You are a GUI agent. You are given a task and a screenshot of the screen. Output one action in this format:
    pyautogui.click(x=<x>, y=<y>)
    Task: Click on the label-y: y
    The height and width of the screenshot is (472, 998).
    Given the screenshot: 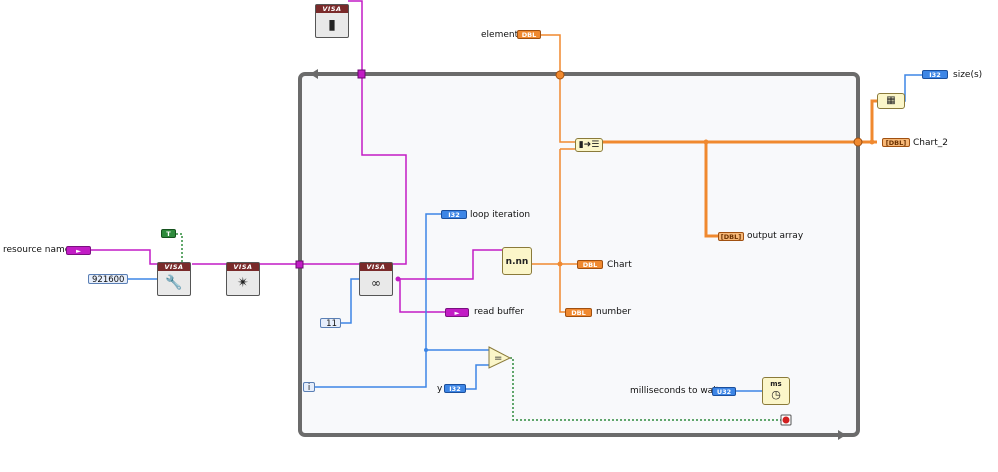 What is the action you would take?
    pyautogui.click(x=440, y=389)
    